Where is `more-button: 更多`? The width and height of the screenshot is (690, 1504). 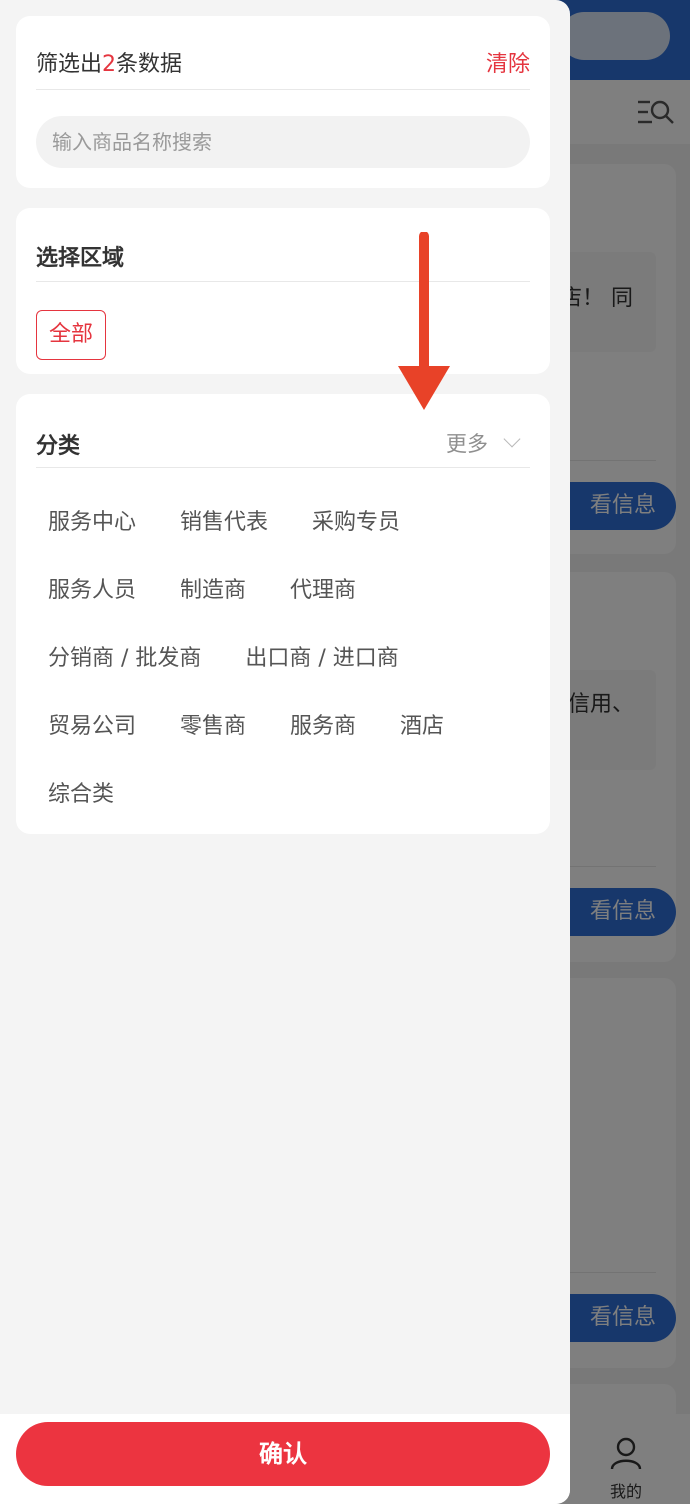 more-button: 更多 is located at coordinates (483, 443).